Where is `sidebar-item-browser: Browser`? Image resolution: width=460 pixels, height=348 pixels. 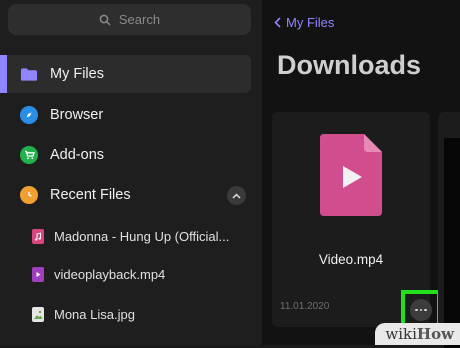
sidebar-item-browser: Browser is located at coordinates (61, 115).